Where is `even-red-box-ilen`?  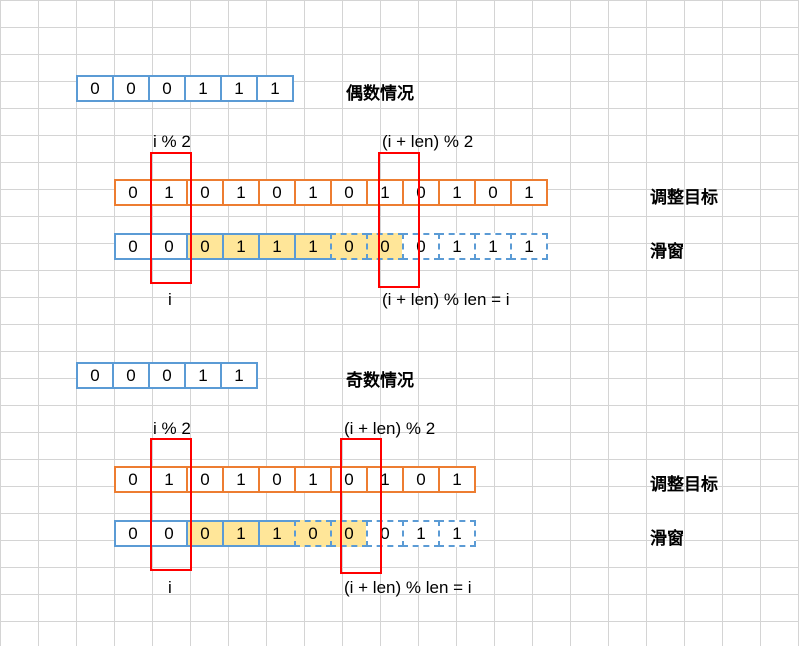 even-red-box-ilen is located at coordinates (399, 220).